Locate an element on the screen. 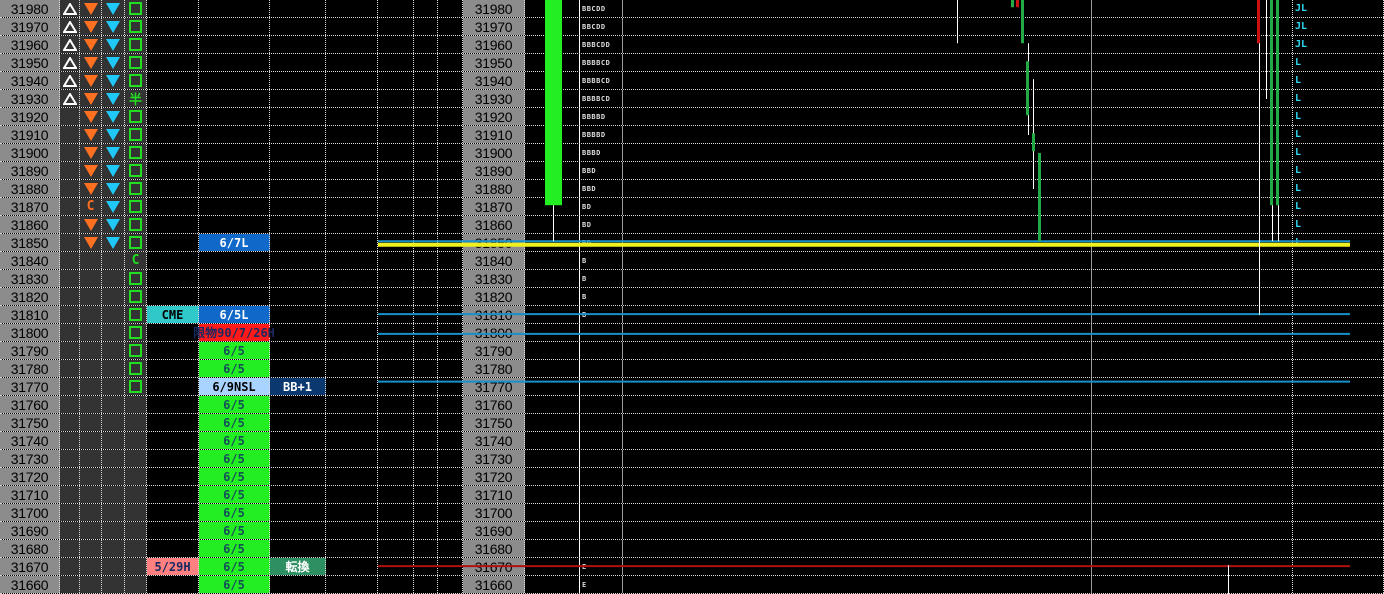 This screenshot has width=1384, height=594. cell: 31890 is located at coordinates (30, 170).